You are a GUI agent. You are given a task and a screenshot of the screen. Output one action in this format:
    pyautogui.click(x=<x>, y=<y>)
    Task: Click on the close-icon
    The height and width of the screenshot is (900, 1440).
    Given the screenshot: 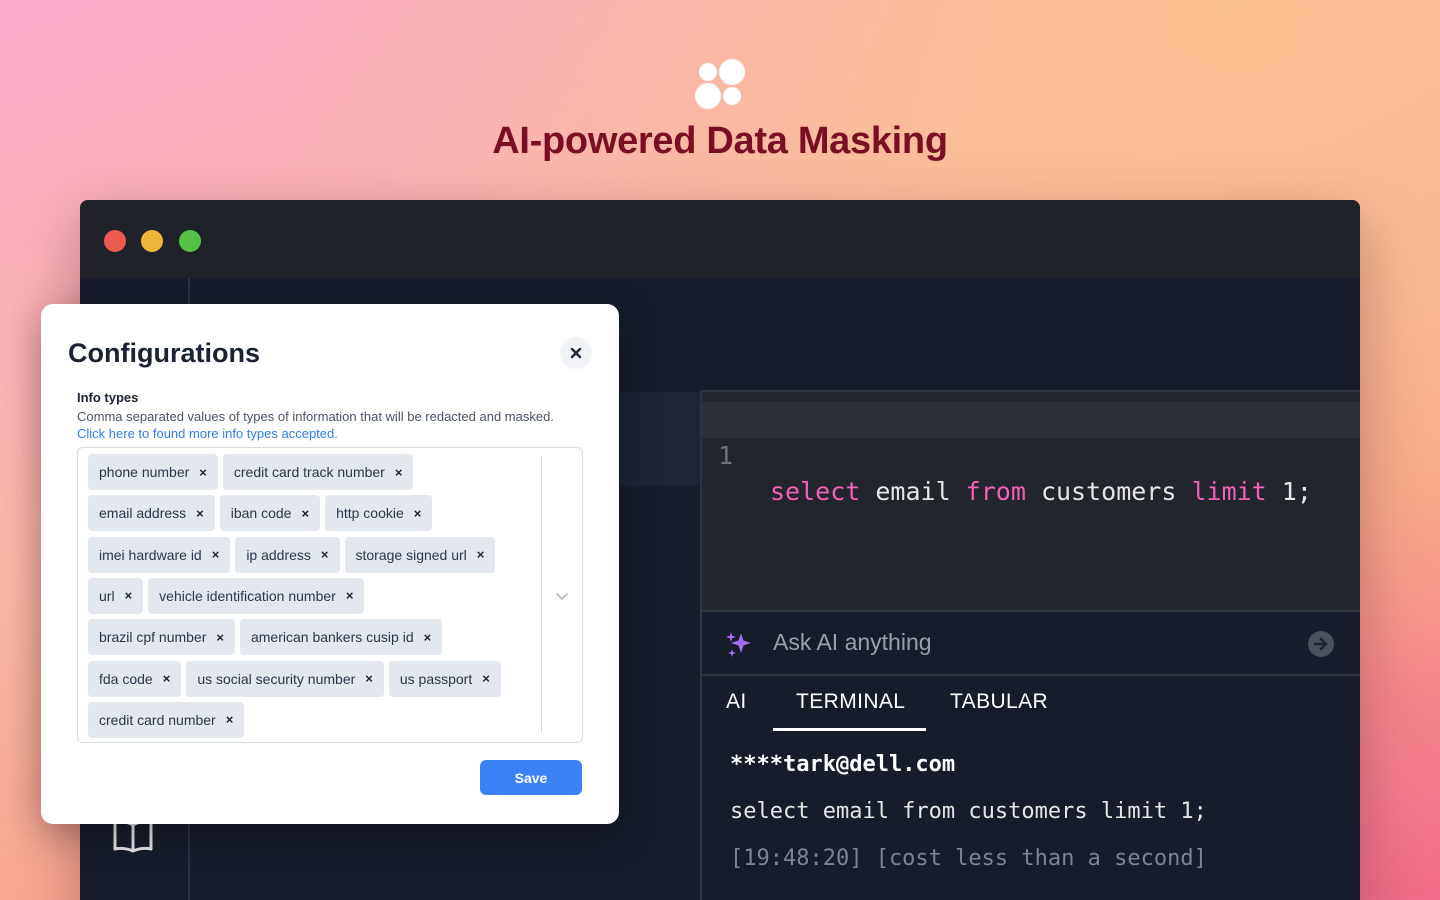 What is the action you would take?
    pyautogui.click(x=576, y=353)
    